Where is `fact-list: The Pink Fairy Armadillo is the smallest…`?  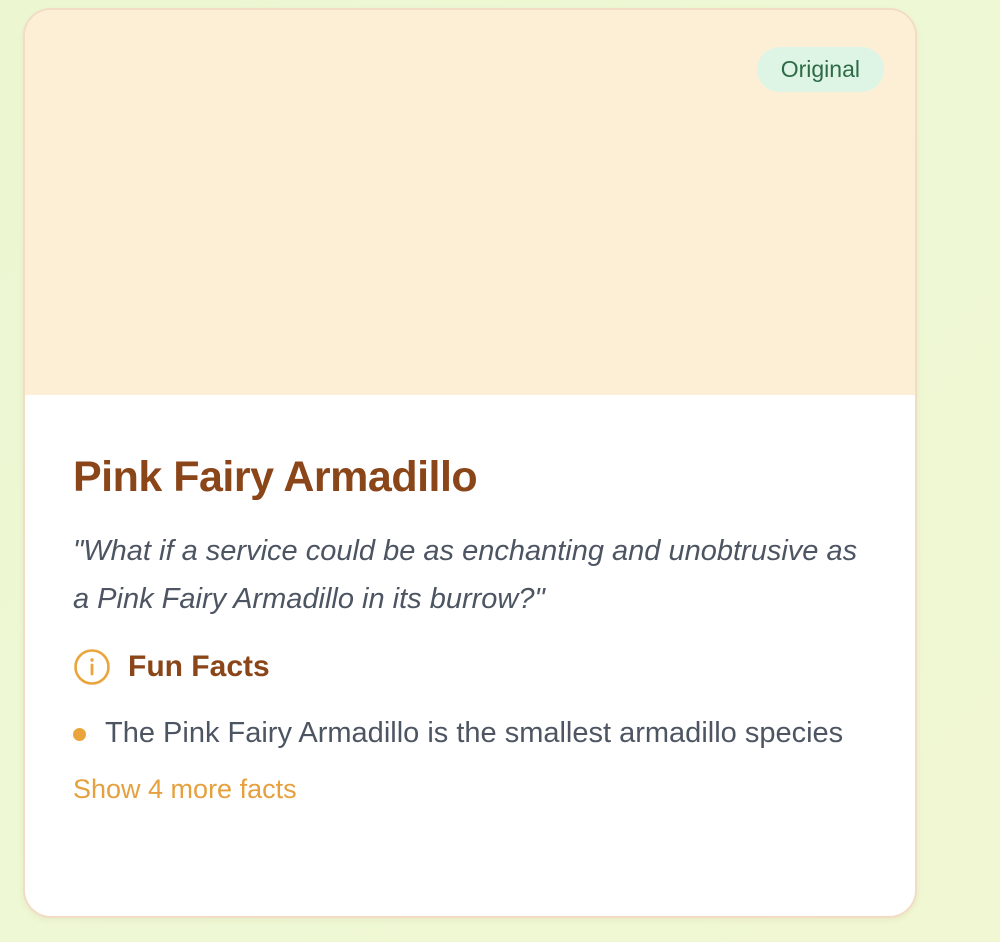 fact-list: The Pink Fairy Armadillo is the smallest… is located at coordinates (470, 733).